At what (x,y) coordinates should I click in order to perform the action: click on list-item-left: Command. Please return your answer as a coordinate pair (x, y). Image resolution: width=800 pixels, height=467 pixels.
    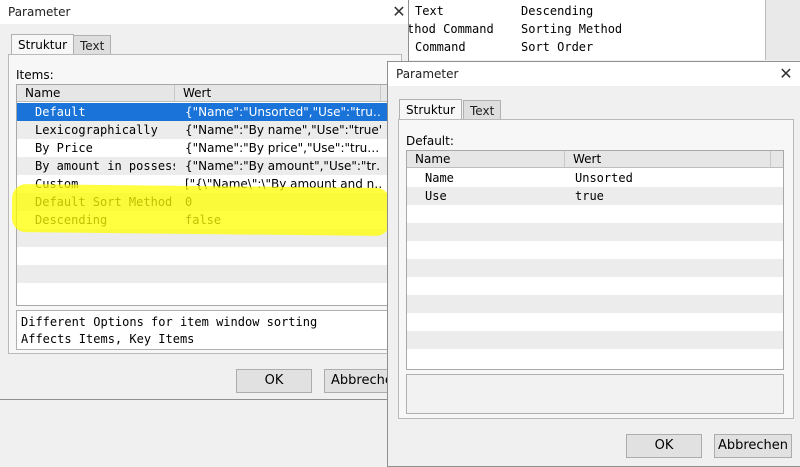
    Looking at the image, I should click on (440, 47).